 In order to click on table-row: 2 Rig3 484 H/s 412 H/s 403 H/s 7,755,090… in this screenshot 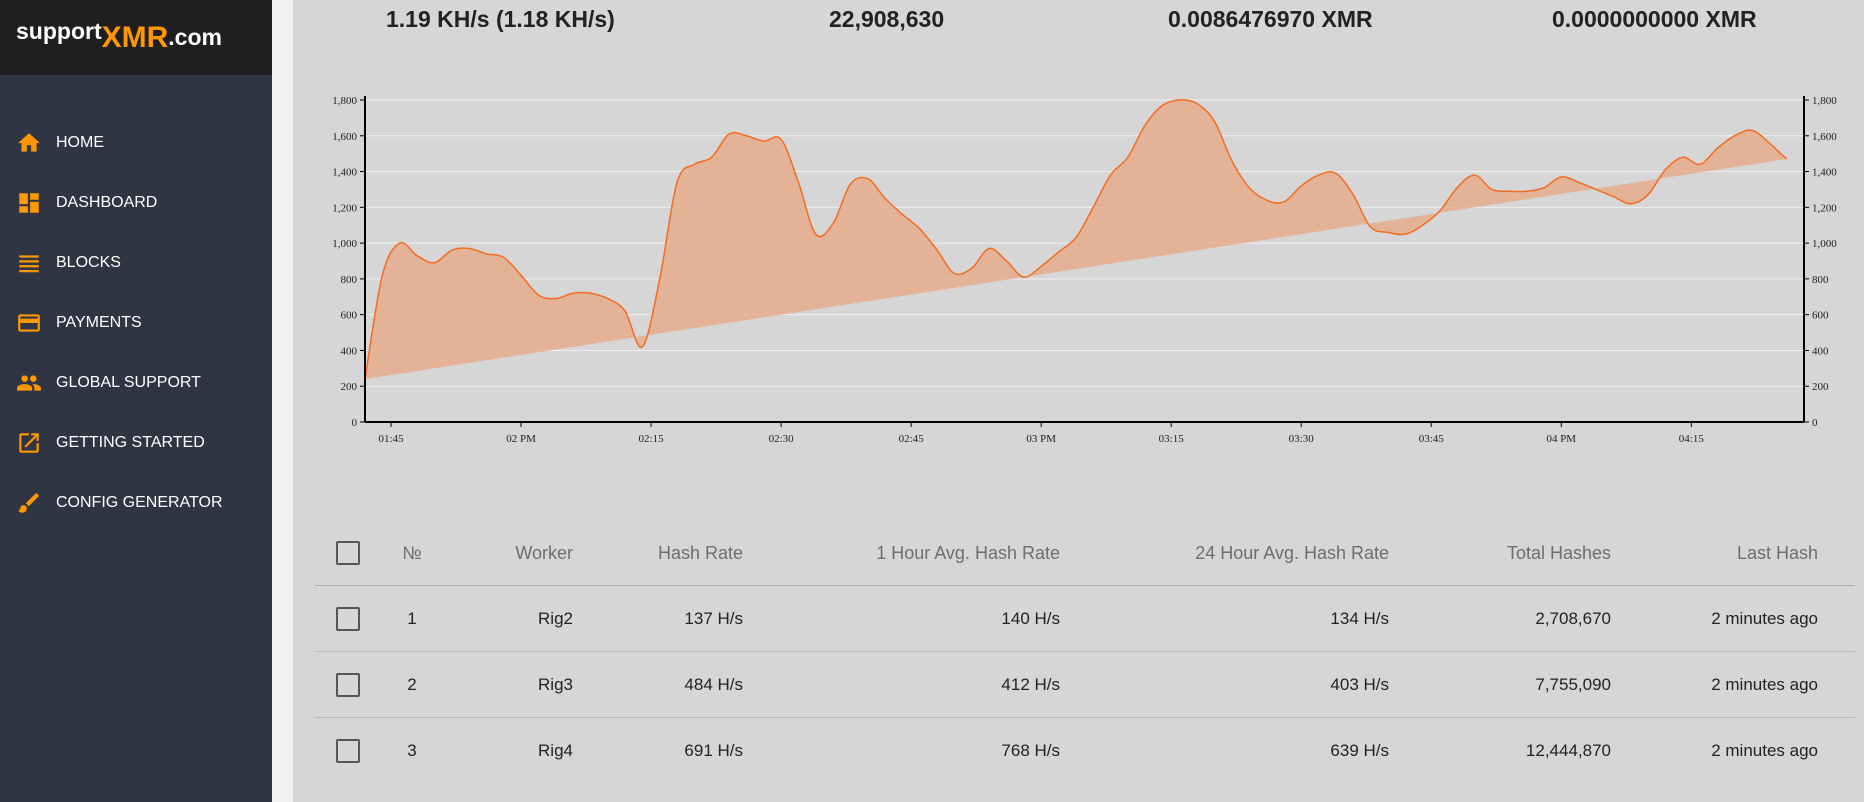, I will do `click(1085, 685)`.